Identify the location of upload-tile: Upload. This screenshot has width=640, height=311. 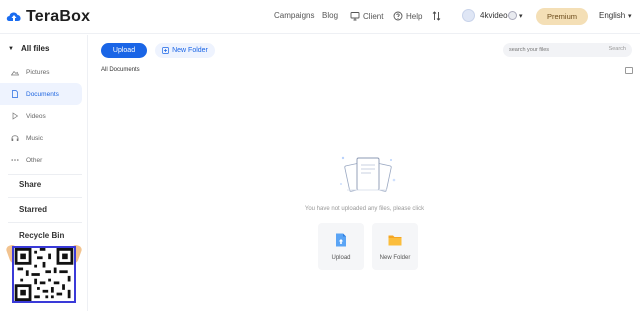
(341, 246).